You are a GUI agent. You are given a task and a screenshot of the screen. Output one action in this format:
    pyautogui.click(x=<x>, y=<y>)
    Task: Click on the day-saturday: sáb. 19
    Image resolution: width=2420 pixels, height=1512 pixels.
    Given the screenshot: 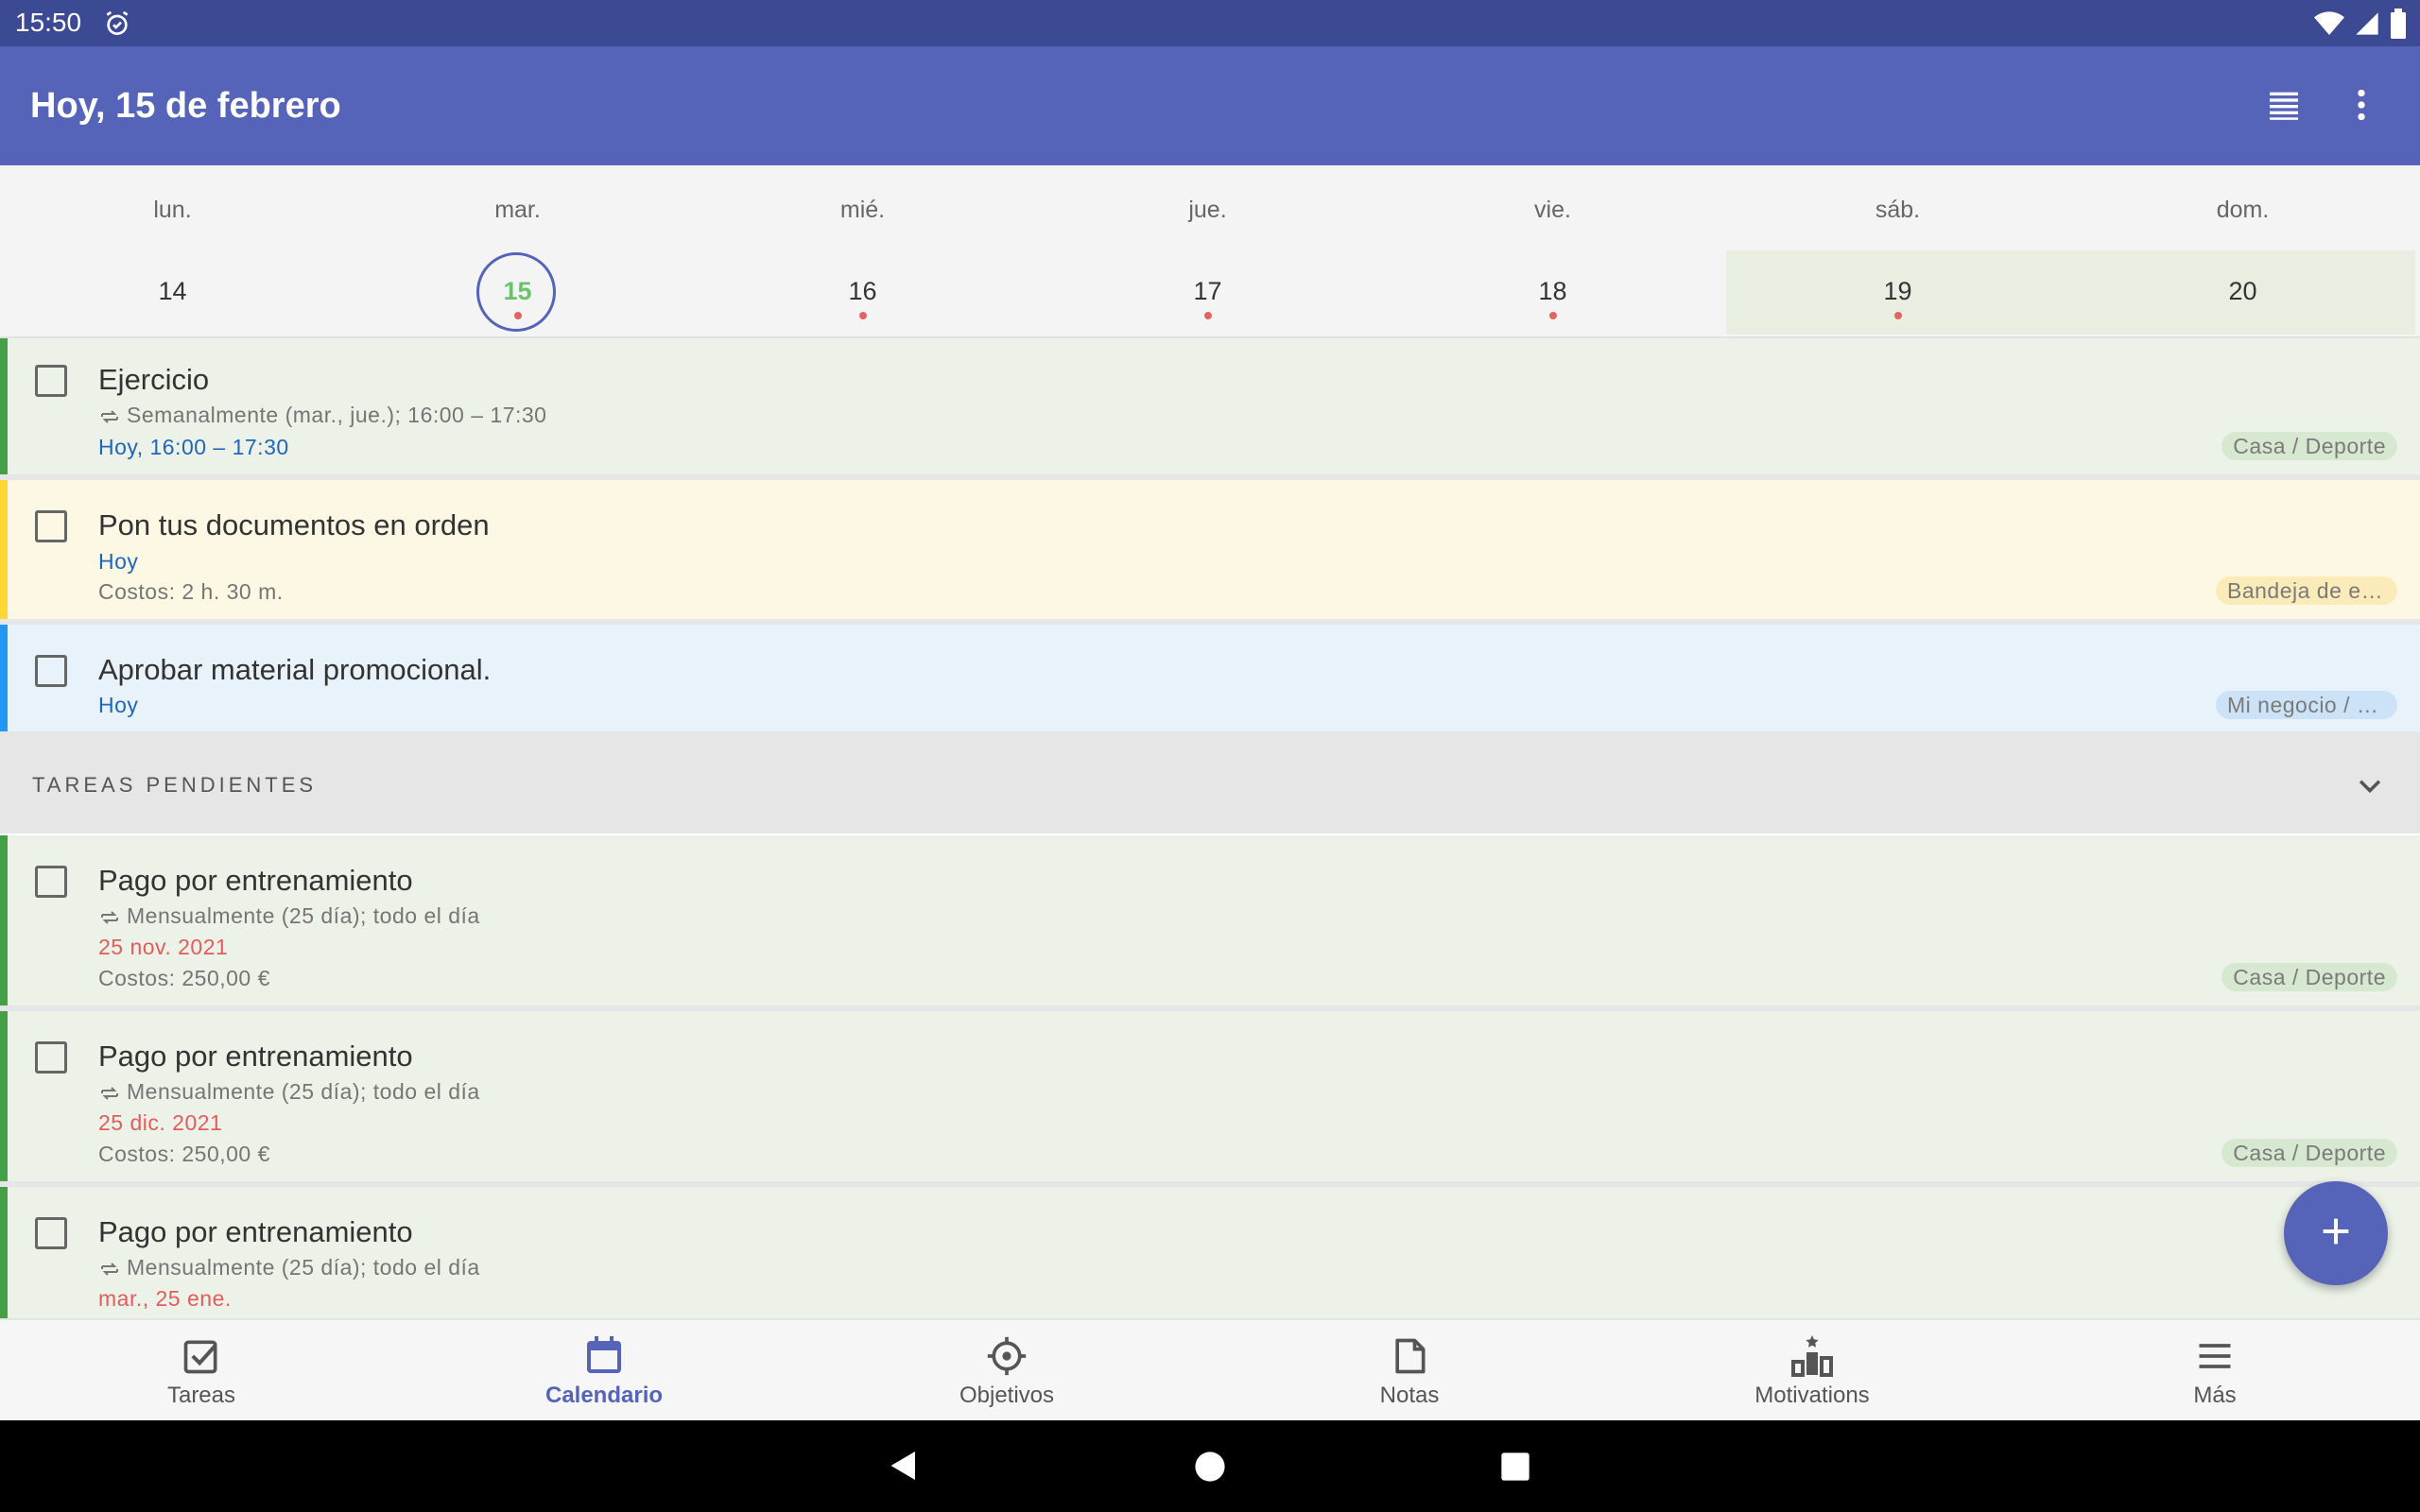 What is the action you would take?
    pyautogui.click(x=1897, y=250)
    